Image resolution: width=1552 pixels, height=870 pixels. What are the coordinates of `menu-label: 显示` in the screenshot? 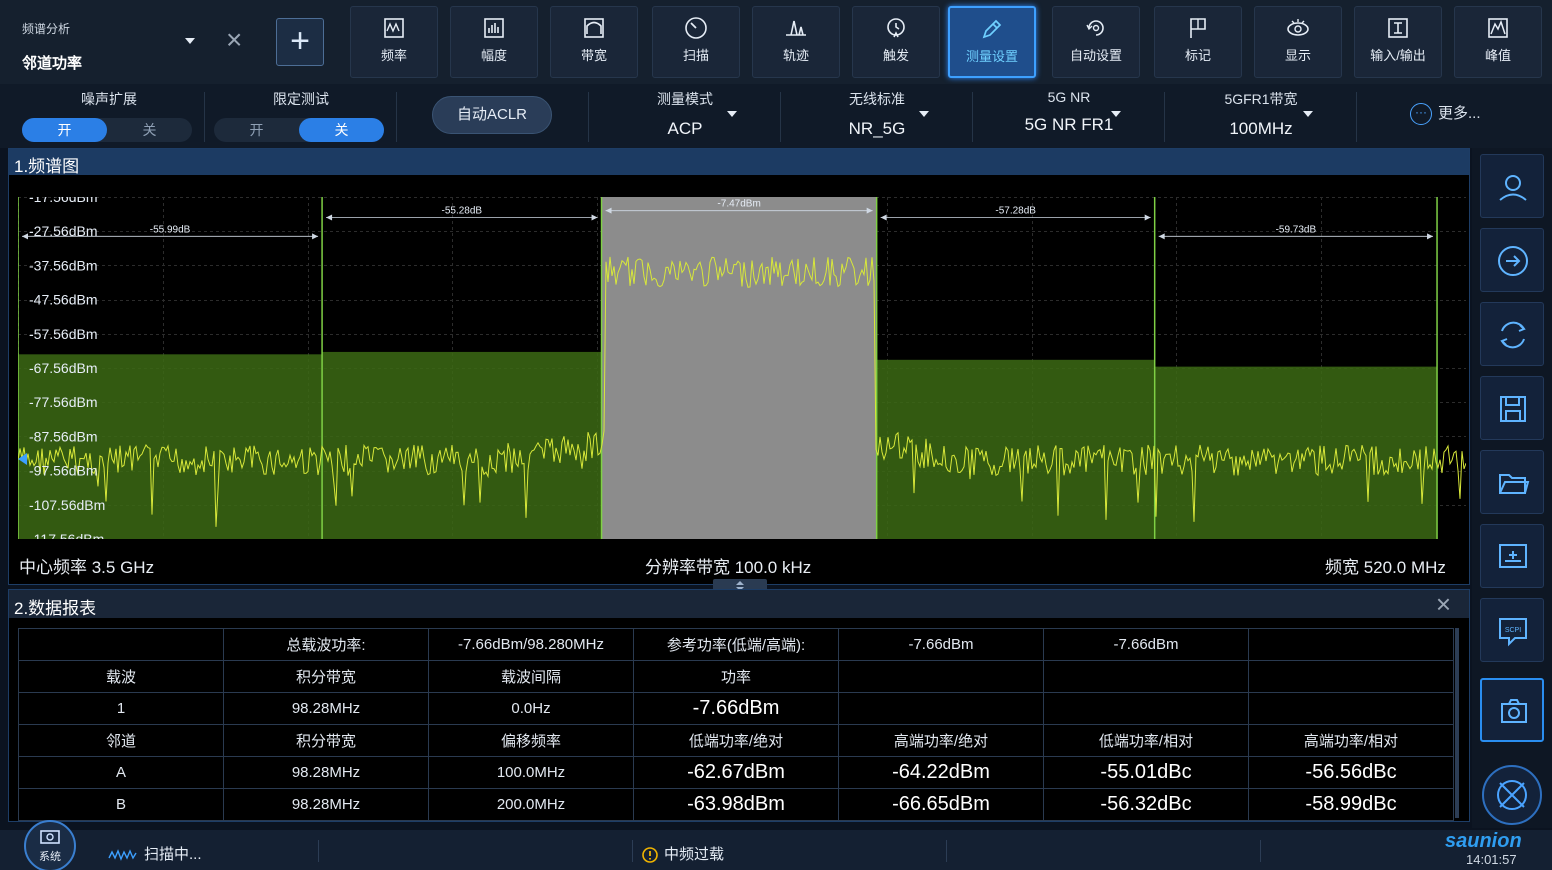 It's located at (1297, 55).